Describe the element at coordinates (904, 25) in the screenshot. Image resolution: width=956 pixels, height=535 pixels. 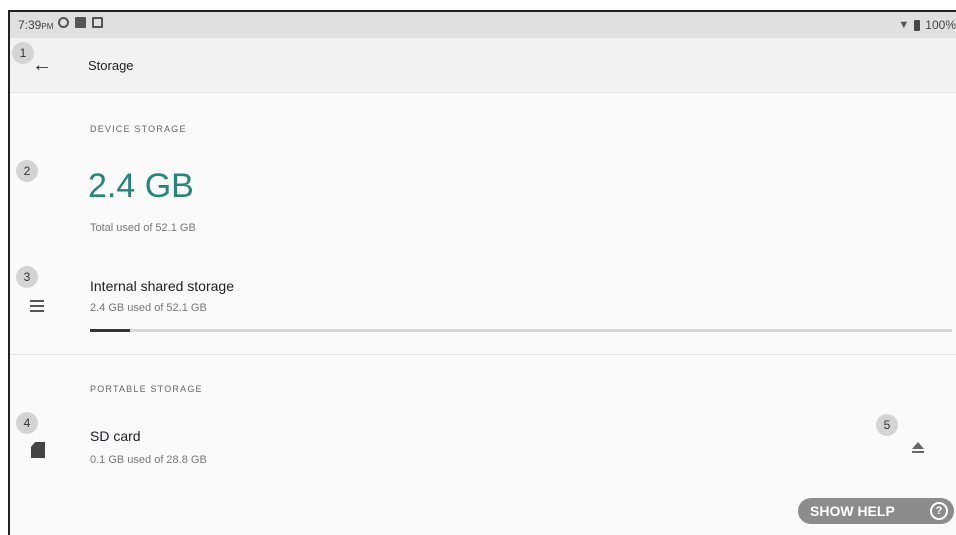
I see `wifi-icon: ▼` at that location.